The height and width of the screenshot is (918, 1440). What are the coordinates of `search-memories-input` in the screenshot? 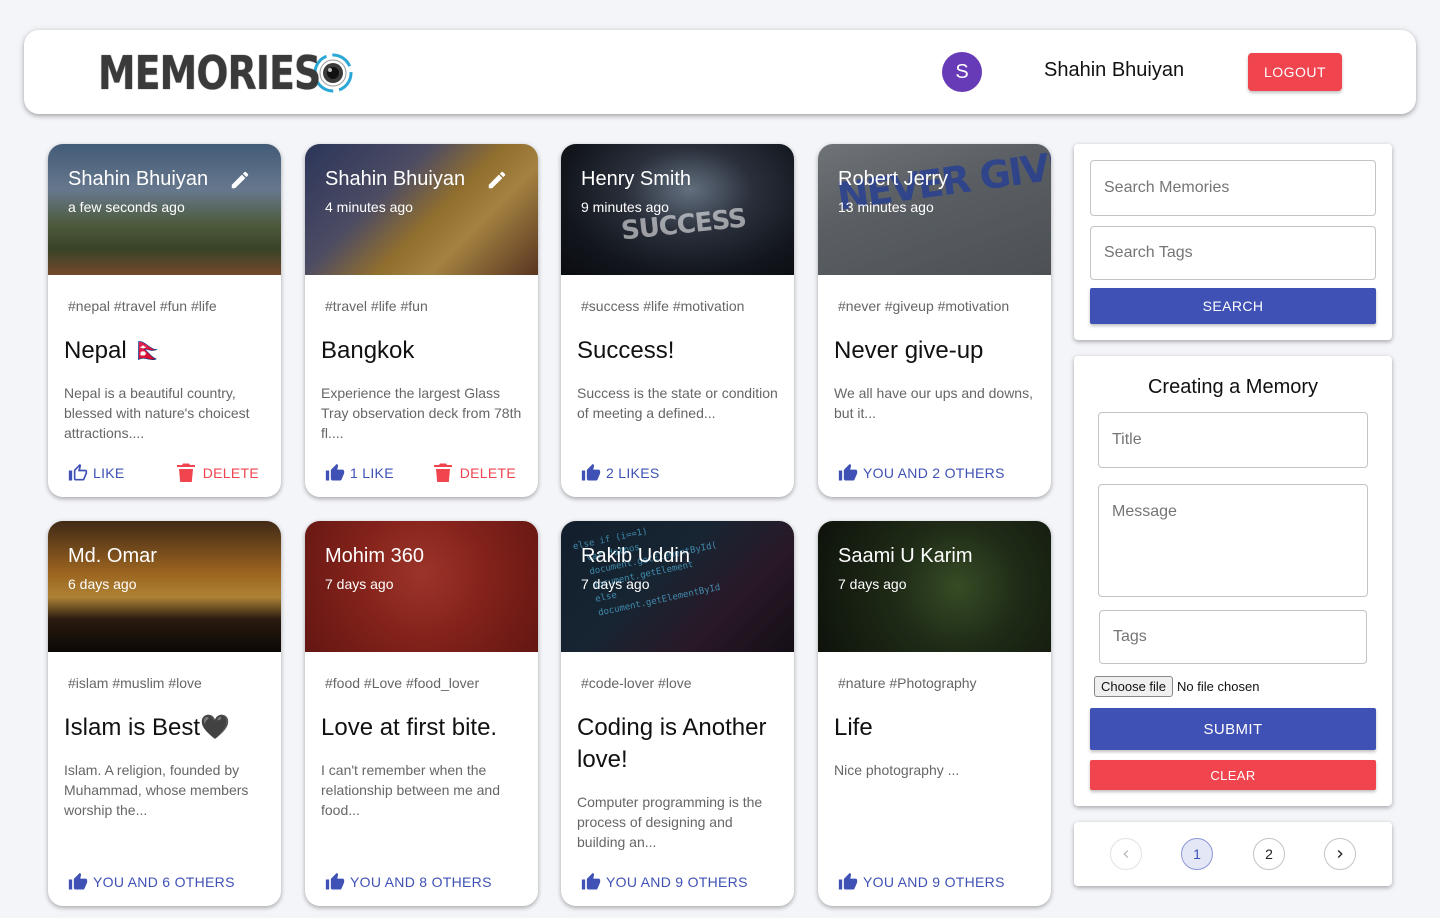 It's located at (1233, 188).